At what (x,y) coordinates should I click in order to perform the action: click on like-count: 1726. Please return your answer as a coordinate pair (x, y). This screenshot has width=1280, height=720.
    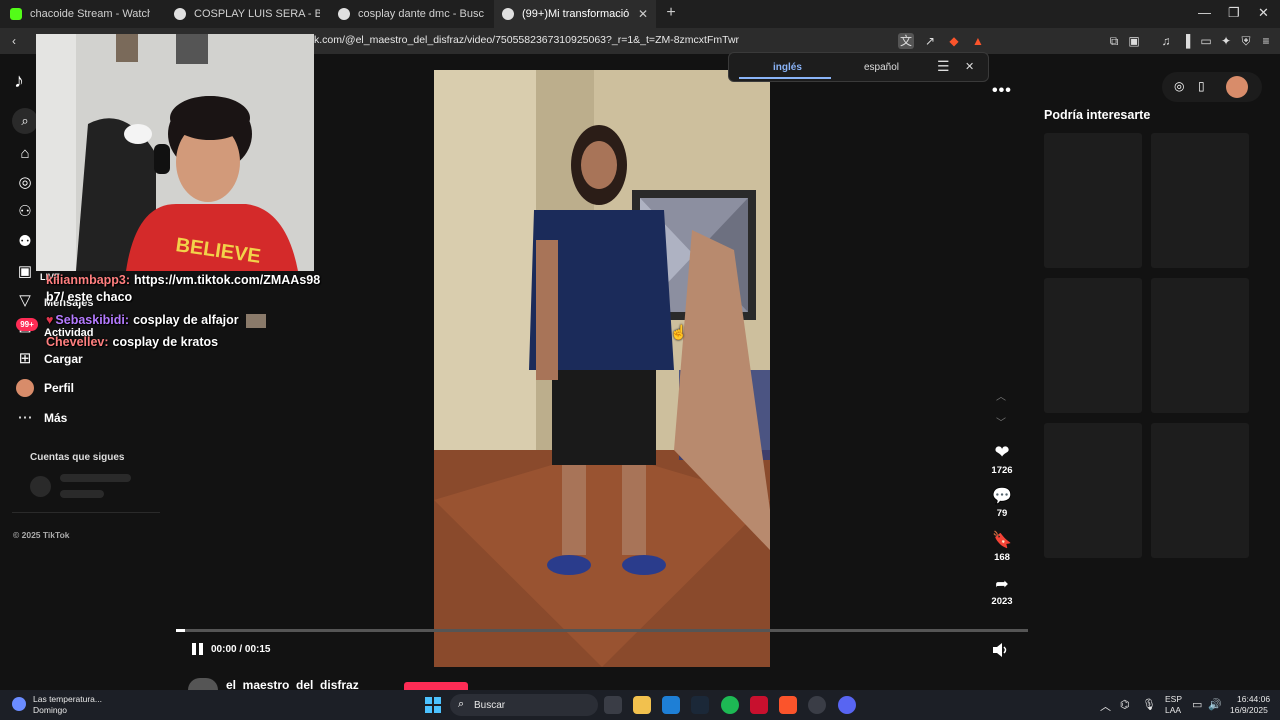
    Looking at the image, I should click on (1002, 470).